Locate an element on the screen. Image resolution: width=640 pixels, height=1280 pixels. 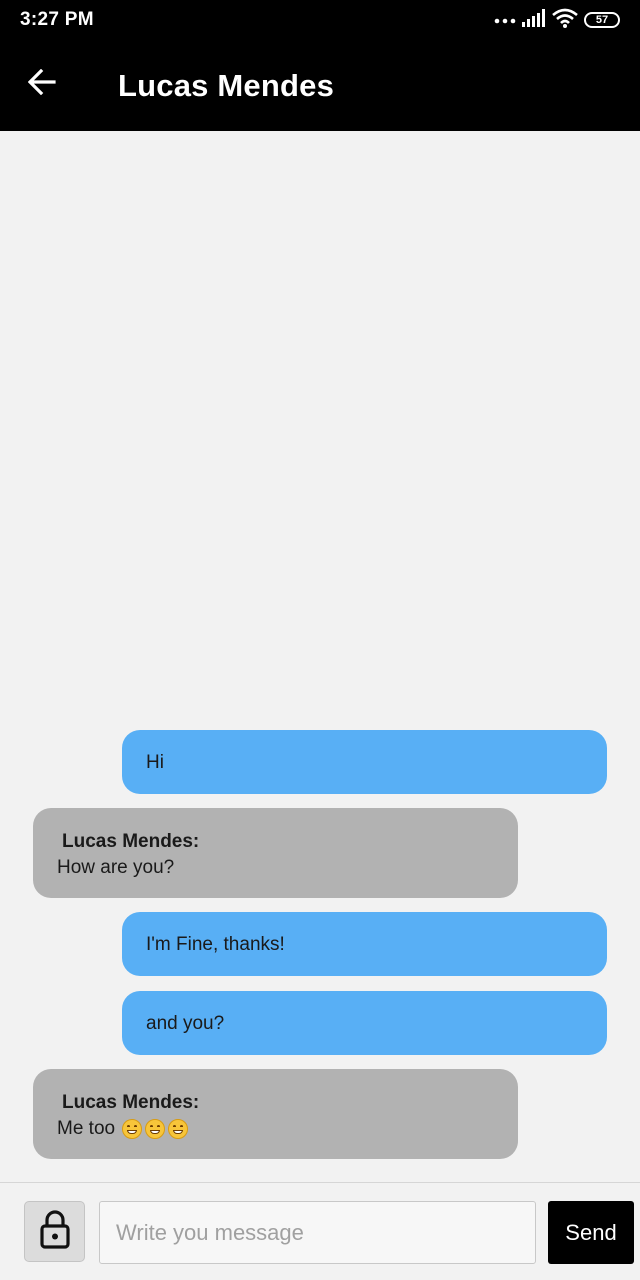
message-text: I'm Fine, thanks! is located at coordinates (215, 944).